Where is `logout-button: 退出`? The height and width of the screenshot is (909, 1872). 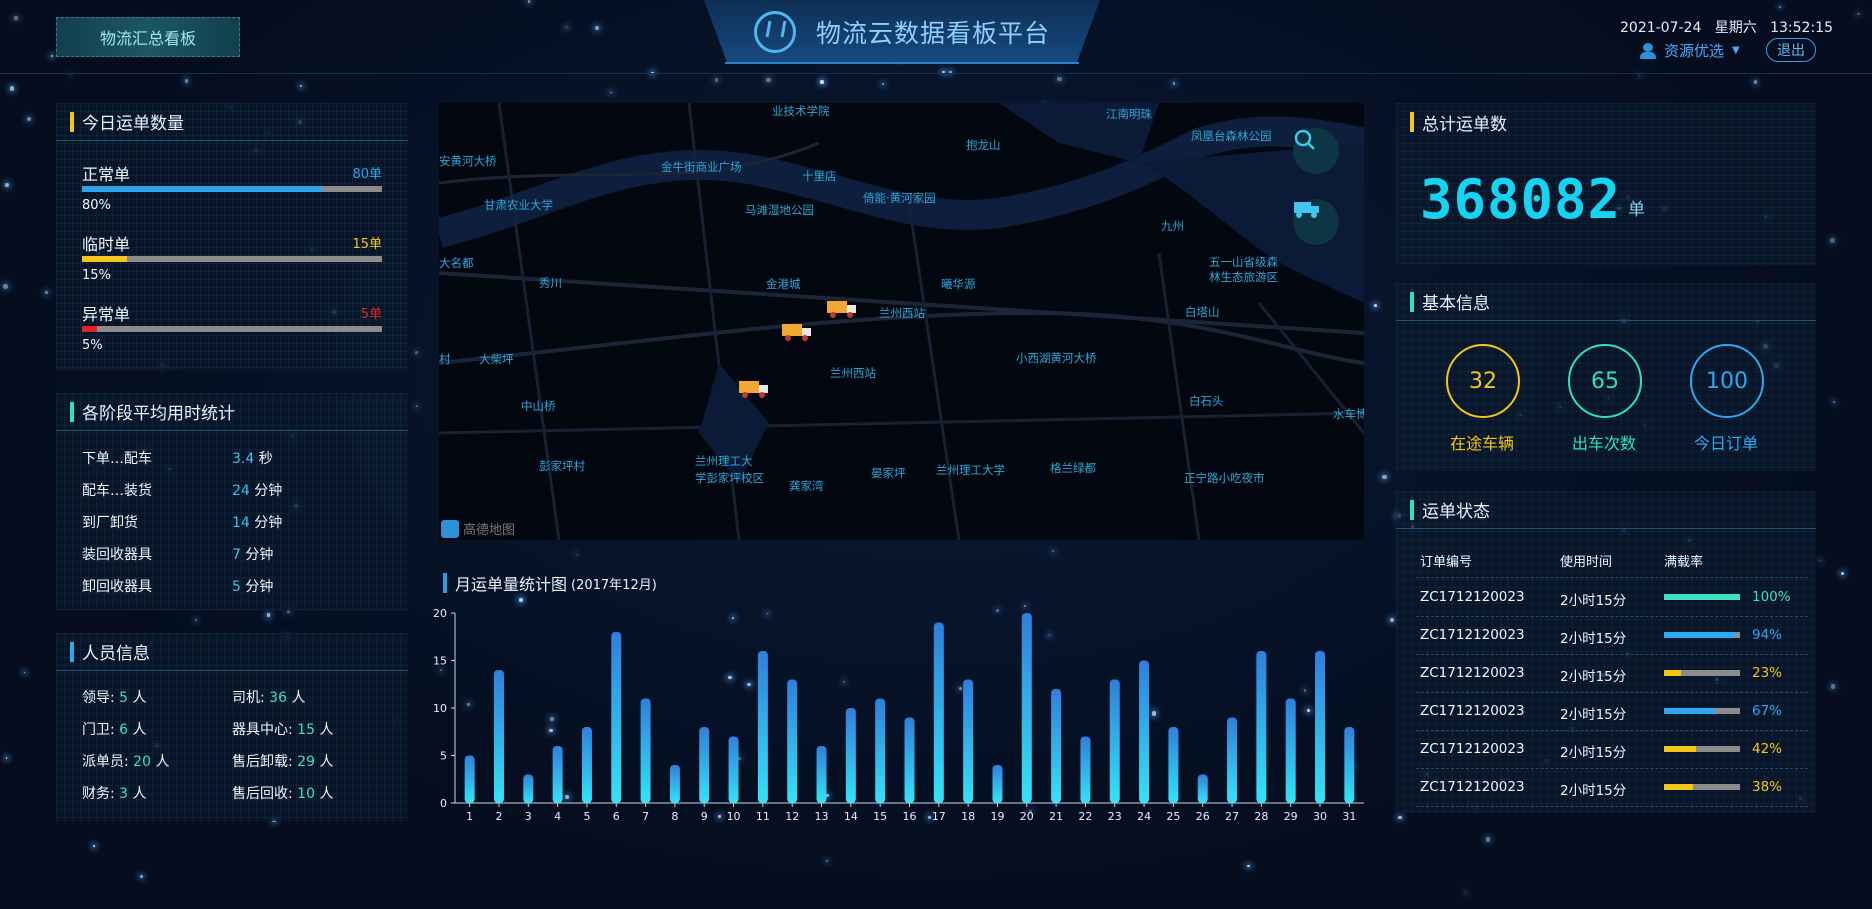 logout-button: 退出 is located at coordinates (1791, 50).